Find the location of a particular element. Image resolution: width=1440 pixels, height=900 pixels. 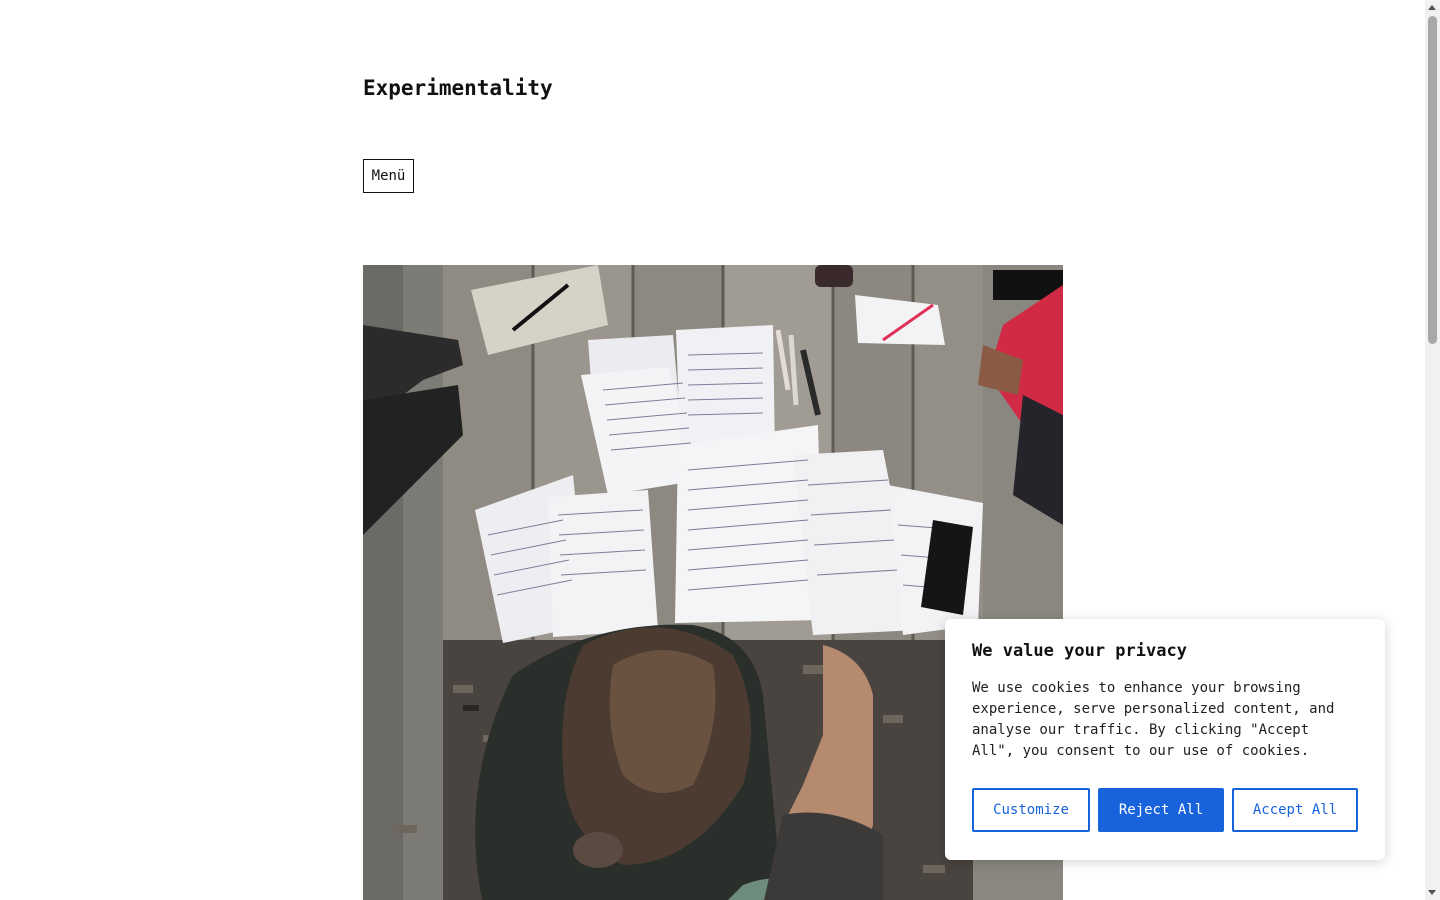

cookie-banner-buttons: Customize Reject All Accept All is located at coordinates (1165, 810).